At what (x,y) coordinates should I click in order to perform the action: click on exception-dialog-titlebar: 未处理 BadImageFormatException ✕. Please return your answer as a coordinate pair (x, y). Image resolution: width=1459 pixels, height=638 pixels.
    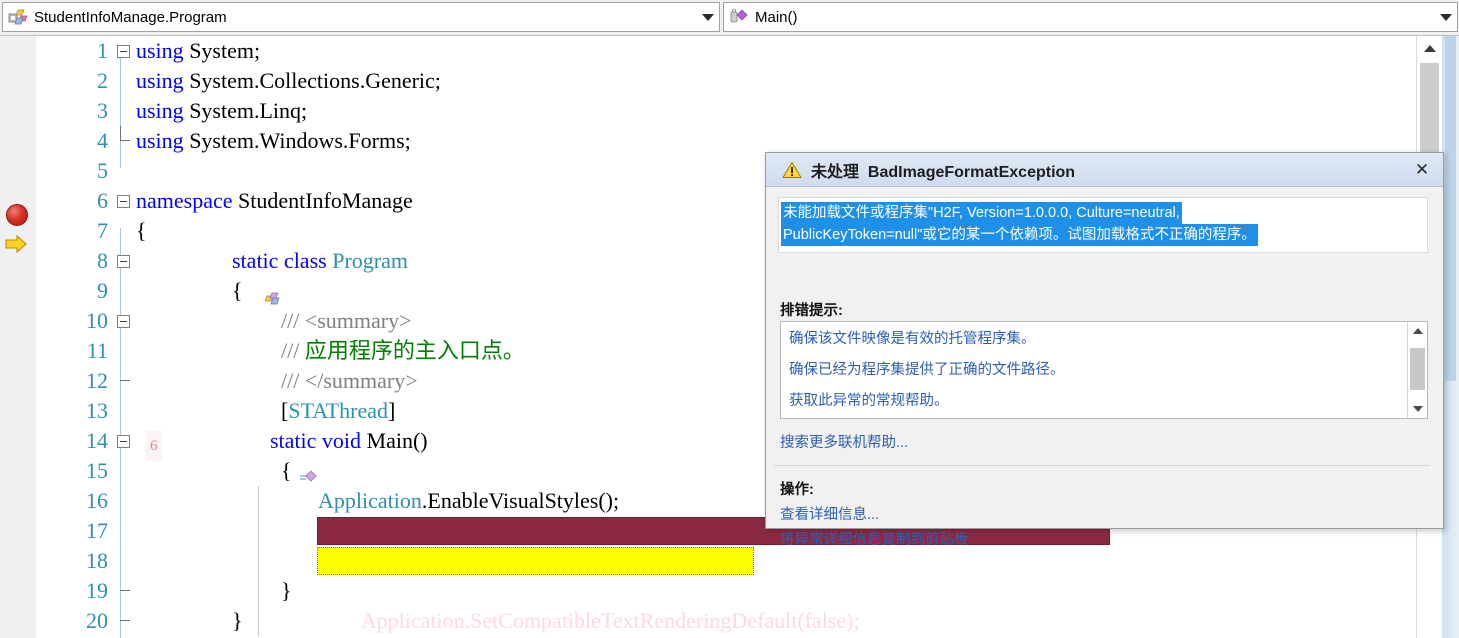
    Looking at the image, I should click on (1104, 170).